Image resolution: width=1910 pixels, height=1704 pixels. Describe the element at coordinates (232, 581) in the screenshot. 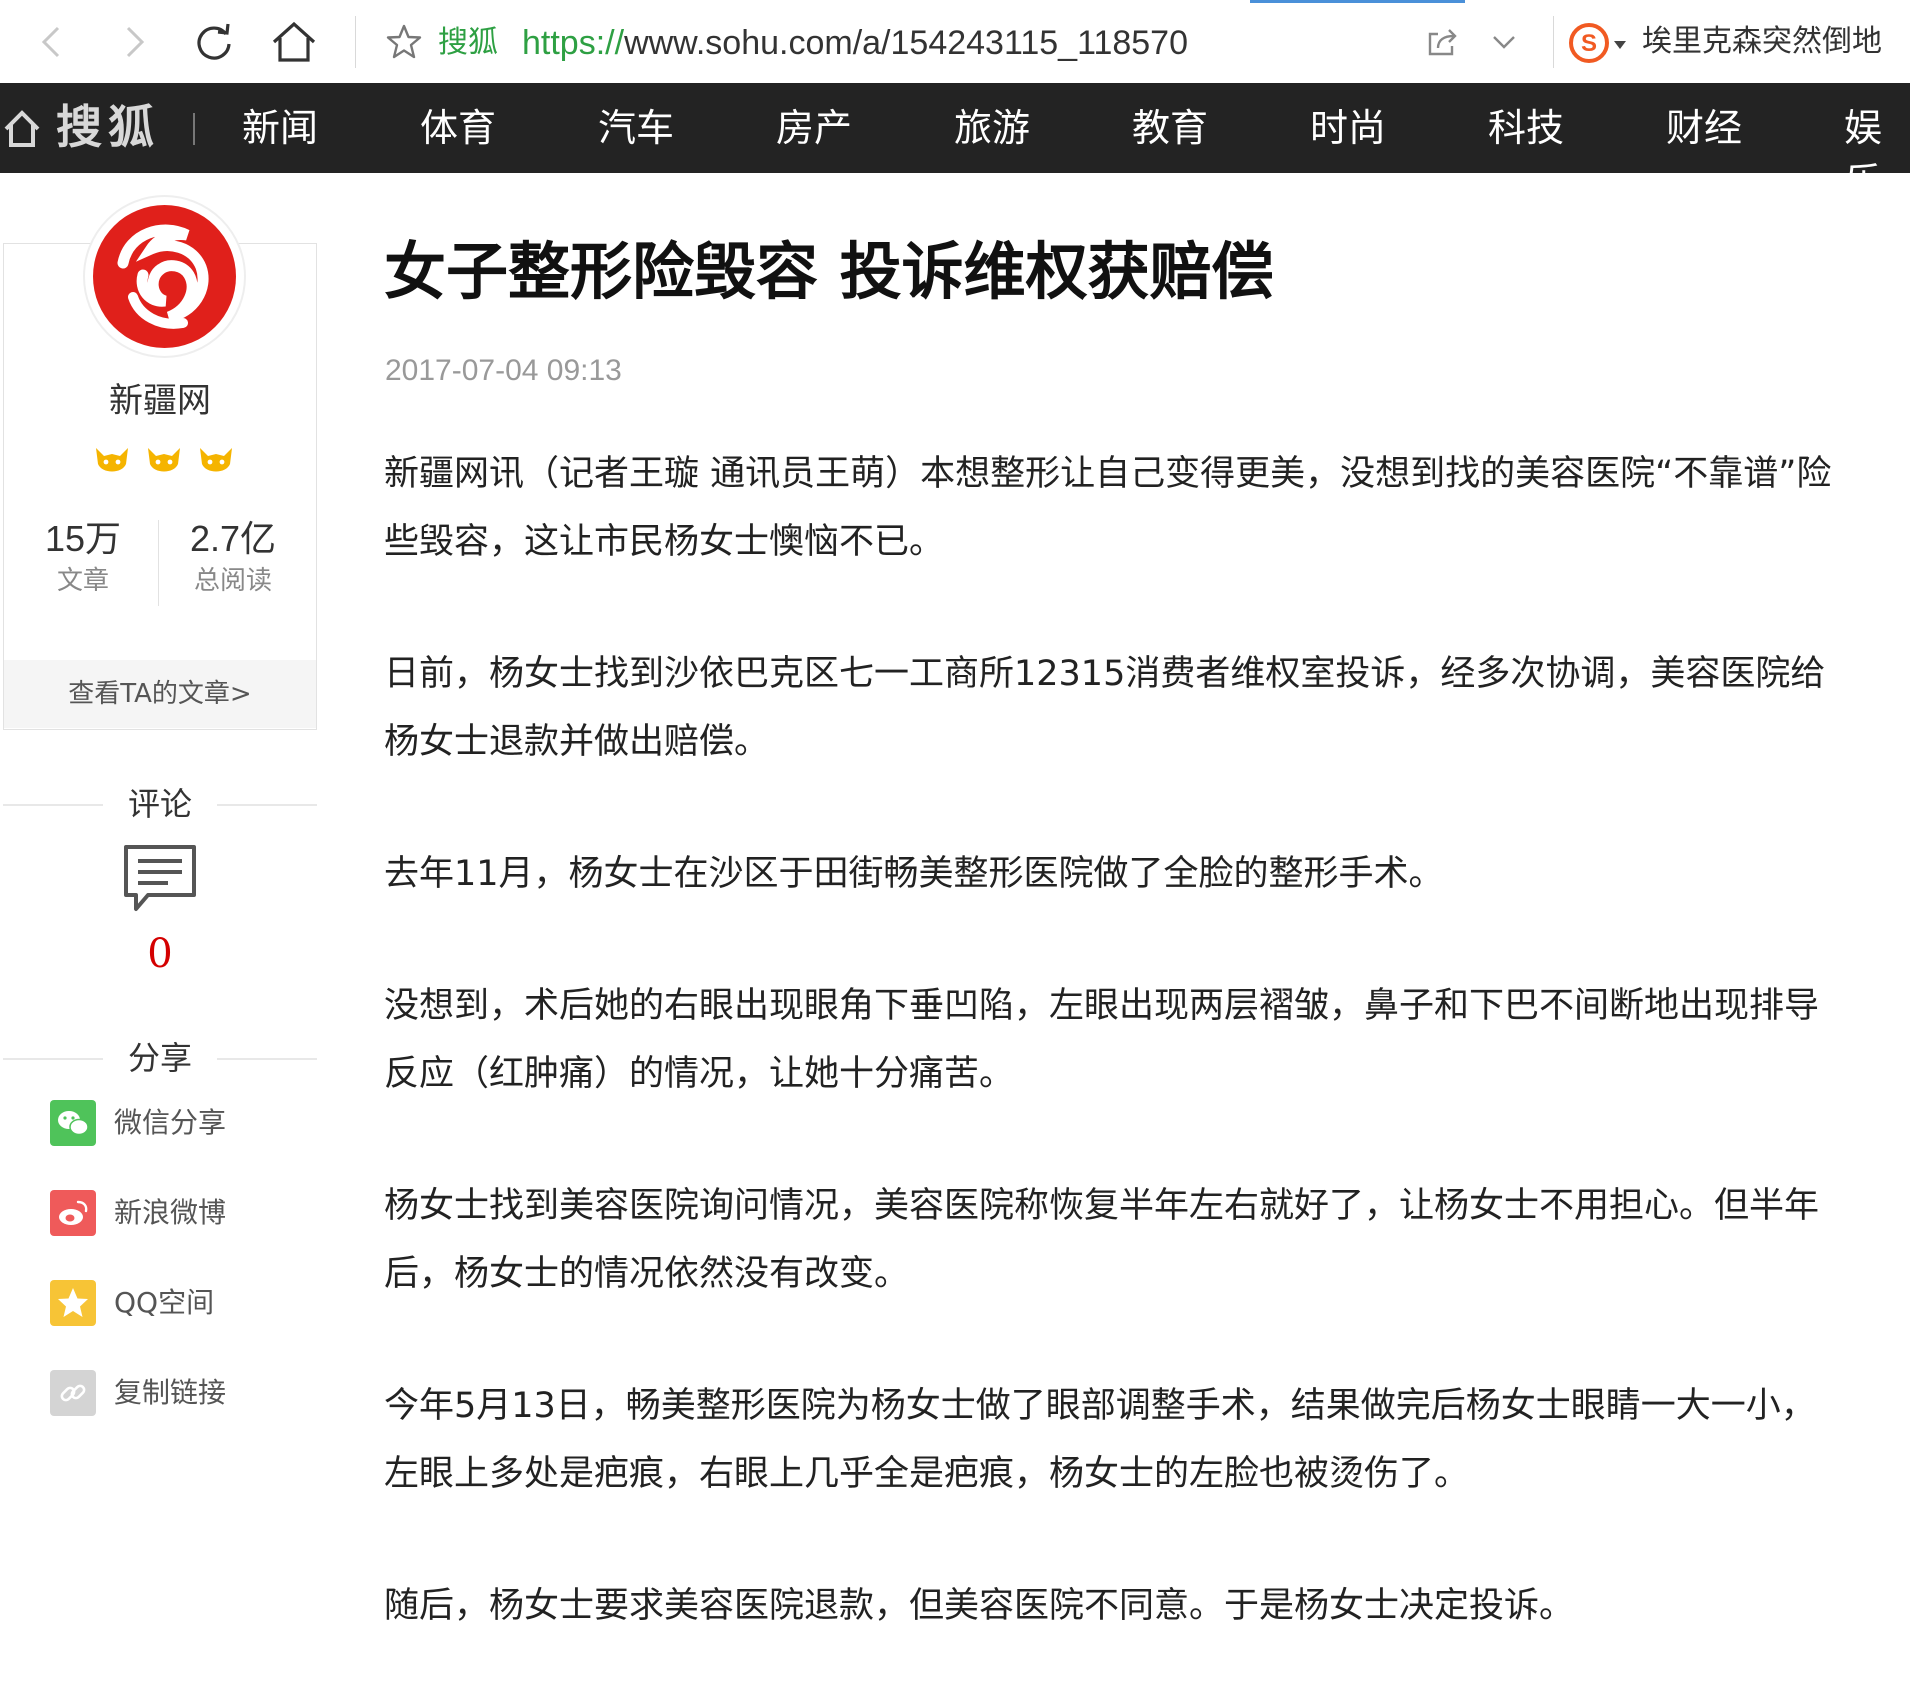

I see `reads-label: 总阅读` at that location.